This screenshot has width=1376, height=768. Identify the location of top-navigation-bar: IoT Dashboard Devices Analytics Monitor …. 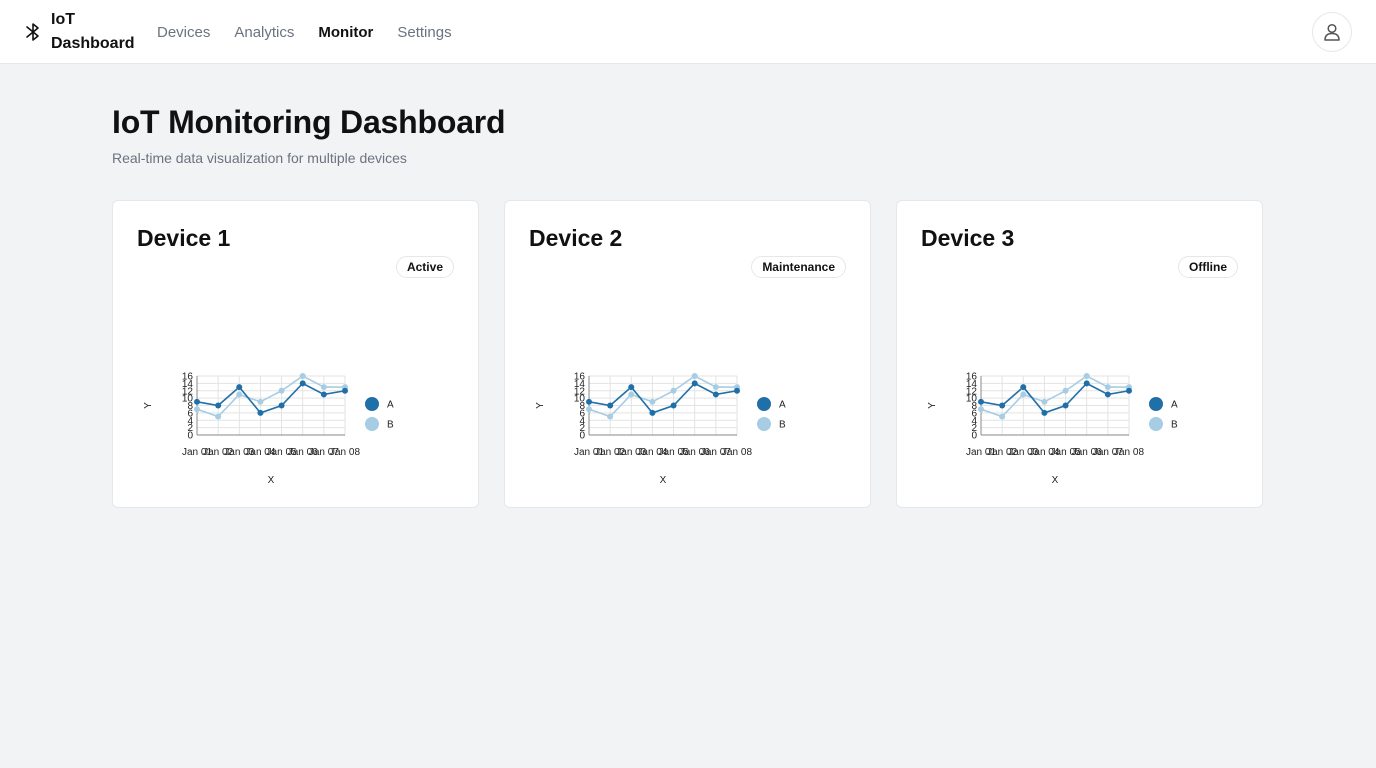
(688, 32).